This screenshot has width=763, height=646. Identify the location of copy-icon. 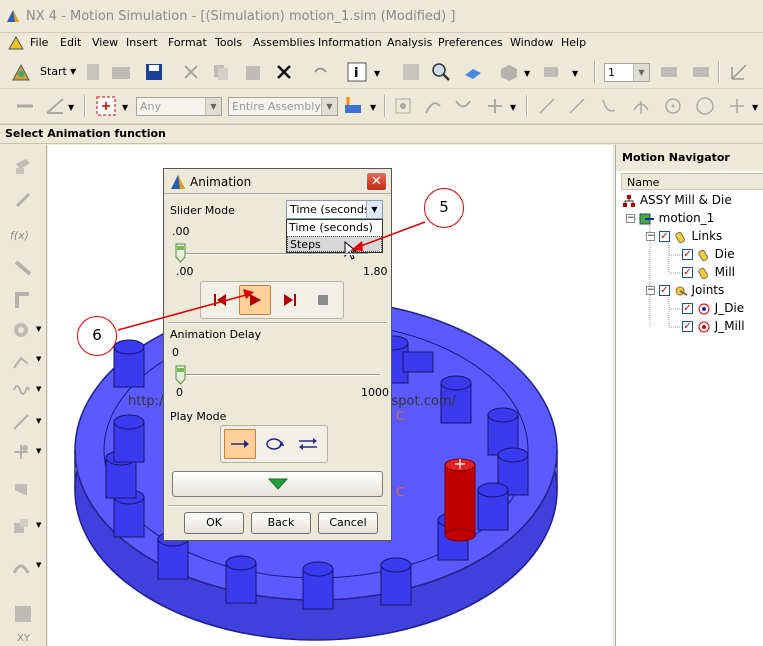
(221, 72).